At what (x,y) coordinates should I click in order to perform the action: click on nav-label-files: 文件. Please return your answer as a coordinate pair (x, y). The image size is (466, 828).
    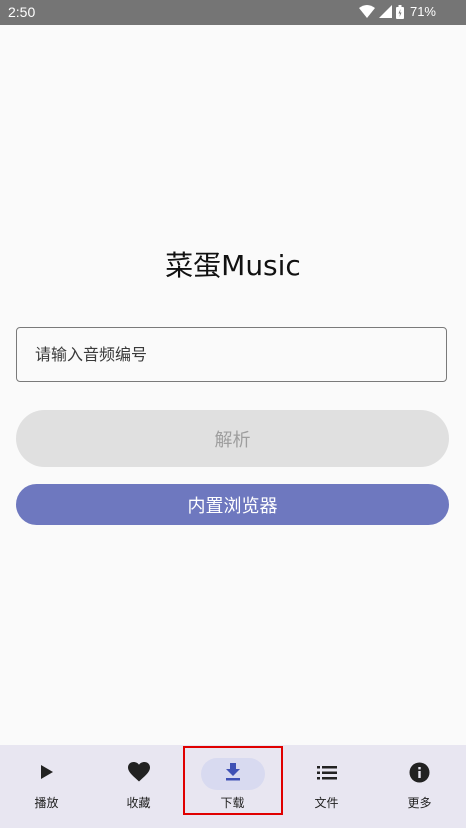
    Looking at the image, I should click on (326, 803).